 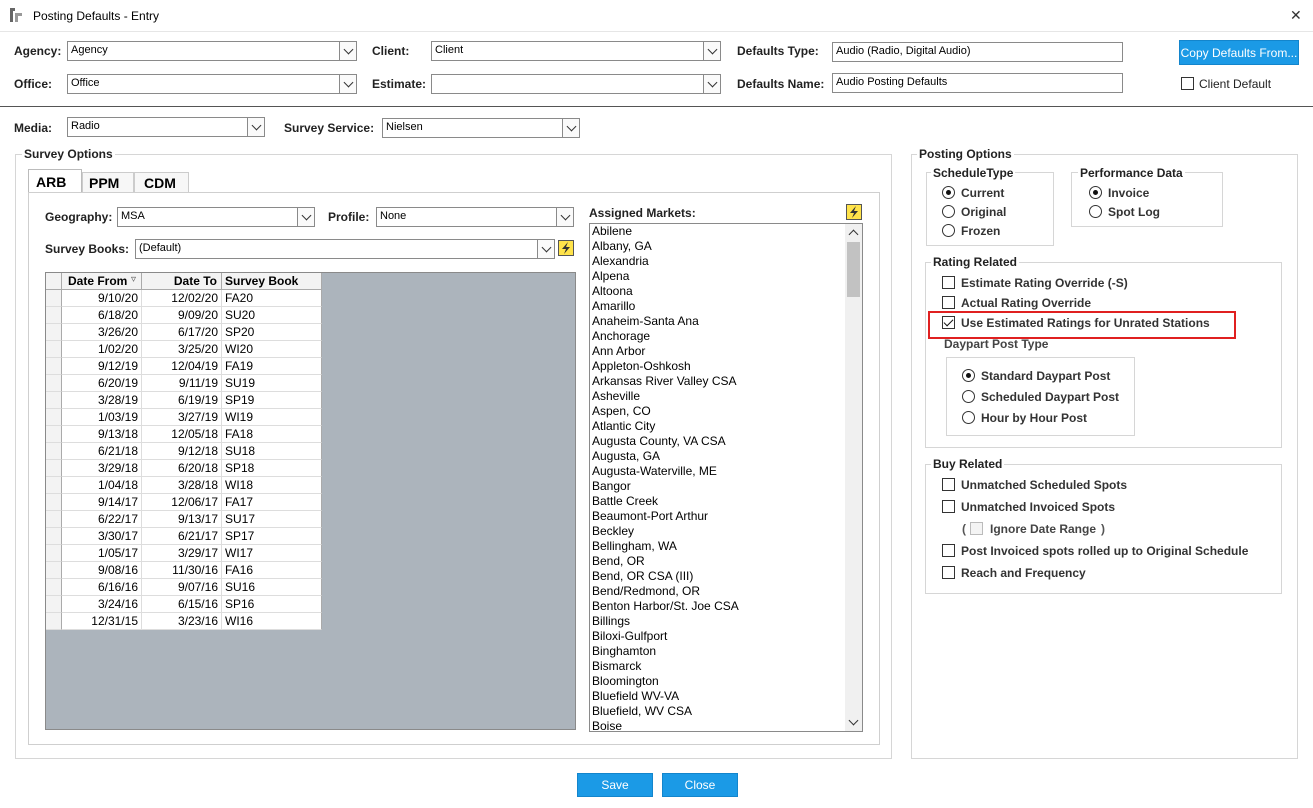 I want to click on list-item: Bangor, so click(x=717, y=486).